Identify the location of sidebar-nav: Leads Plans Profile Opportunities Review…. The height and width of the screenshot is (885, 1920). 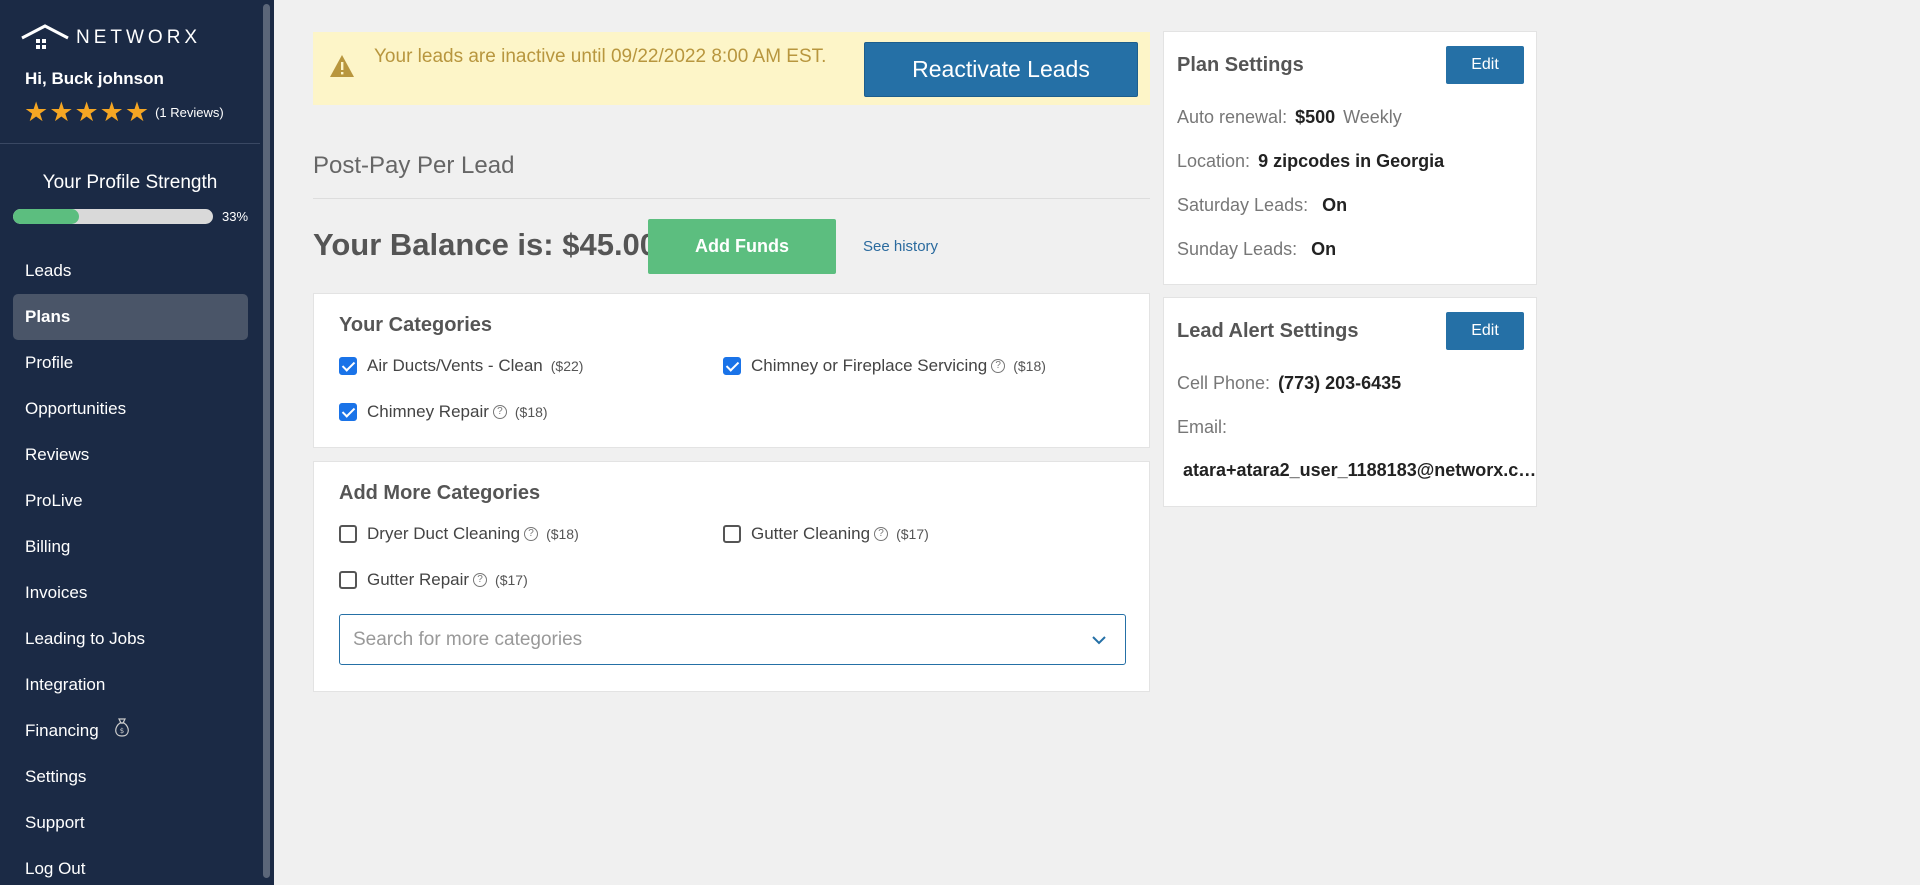
(130, 566).